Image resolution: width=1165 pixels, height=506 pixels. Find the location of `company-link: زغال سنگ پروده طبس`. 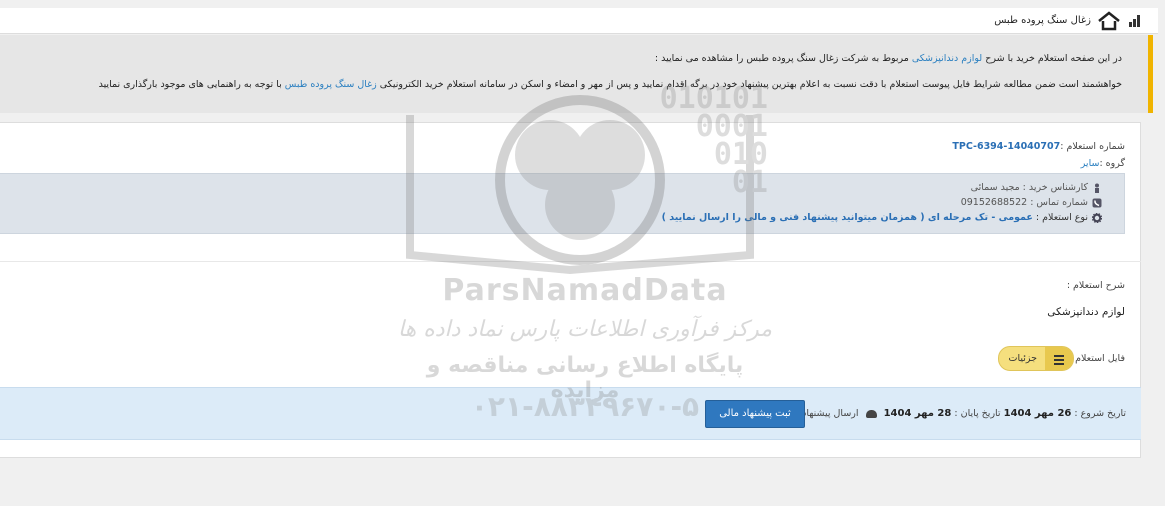

company-link: زغال سنگ پروده طبس is located at coordinates (331, 84).